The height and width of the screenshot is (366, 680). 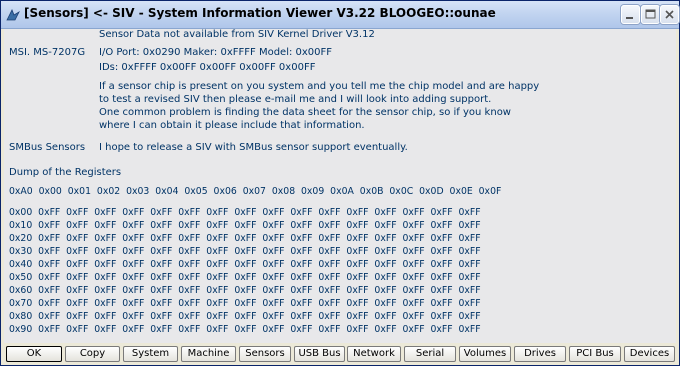 I want to click on ok-button: OK, so click(x=34, y=354).